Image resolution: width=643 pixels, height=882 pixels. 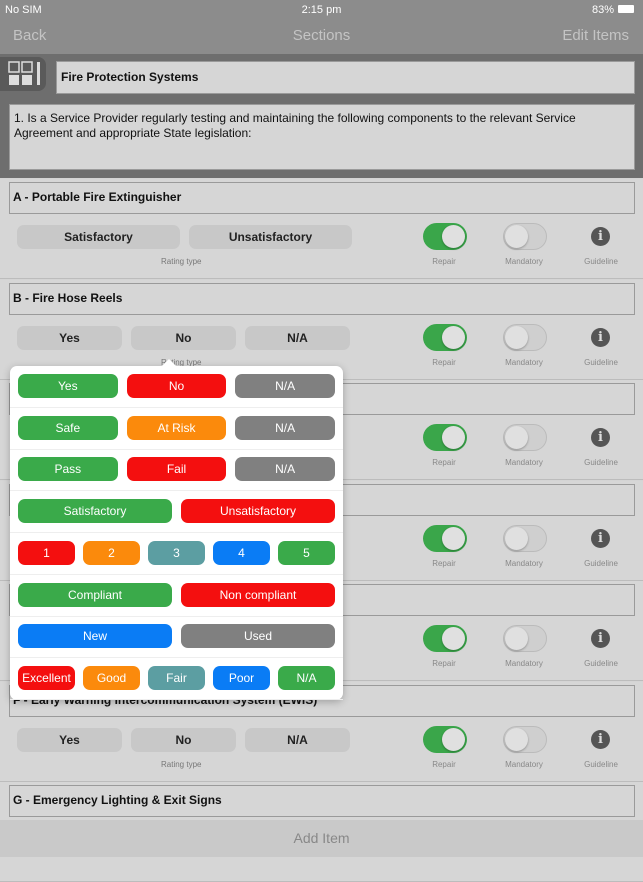 What do you see at coordinates (345, 77) in the screenshot?
I see `section-title-field: Fire Protection Systems` at bounding box center [345, 77].